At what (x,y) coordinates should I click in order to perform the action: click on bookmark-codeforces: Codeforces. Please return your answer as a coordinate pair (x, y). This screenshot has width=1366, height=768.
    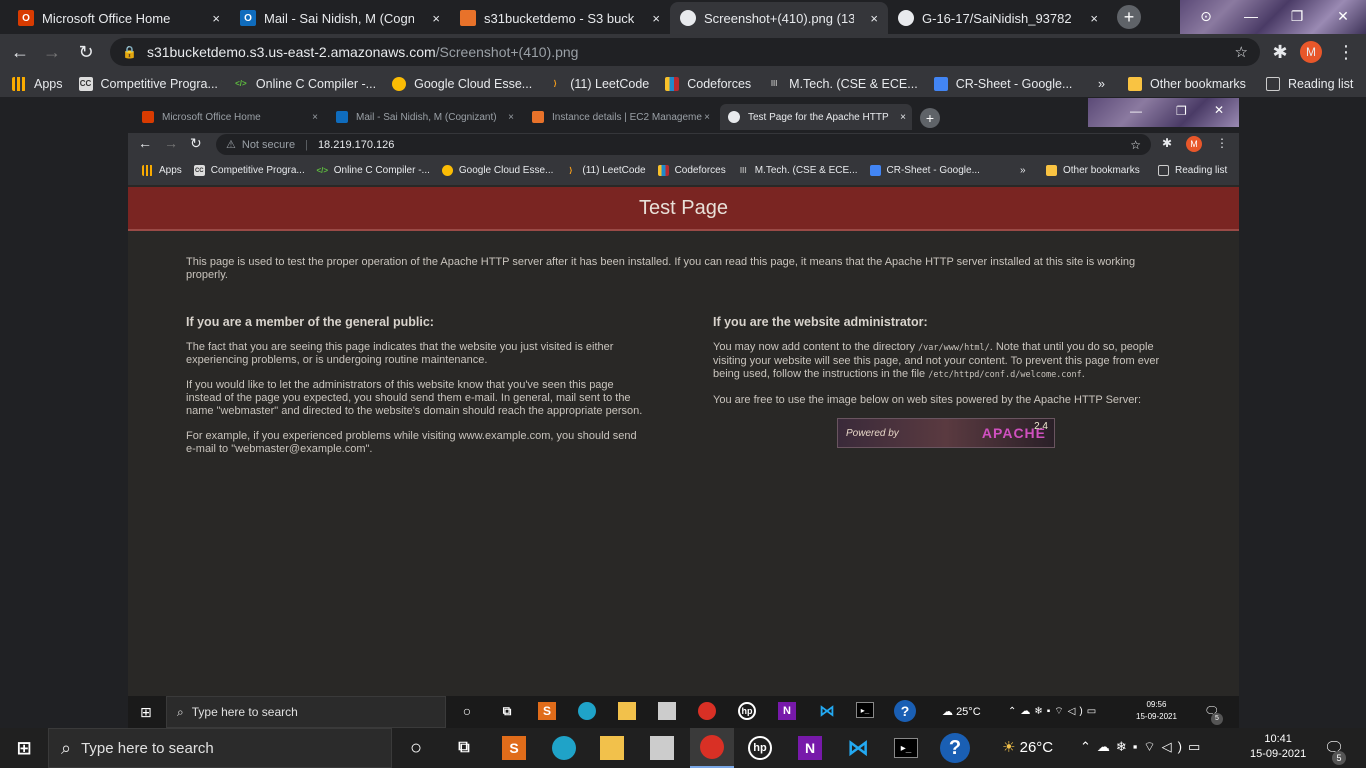
    Looking at the image, I should click on (708, 83).